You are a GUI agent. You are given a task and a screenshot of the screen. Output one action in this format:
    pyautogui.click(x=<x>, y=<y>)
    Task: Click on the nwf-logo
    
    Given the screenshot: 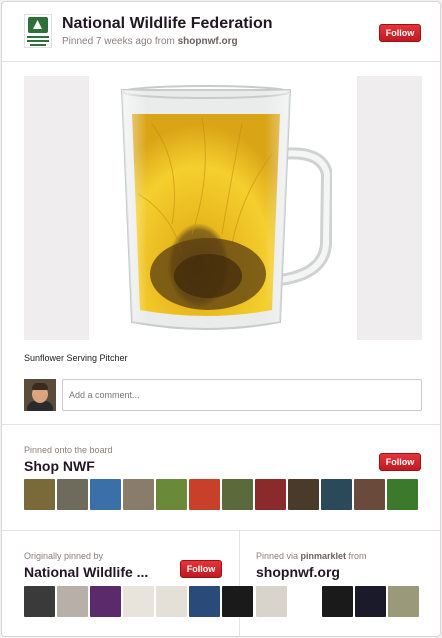 What is the action you would take?
    pyautogui.click(x=38, y=31)
    